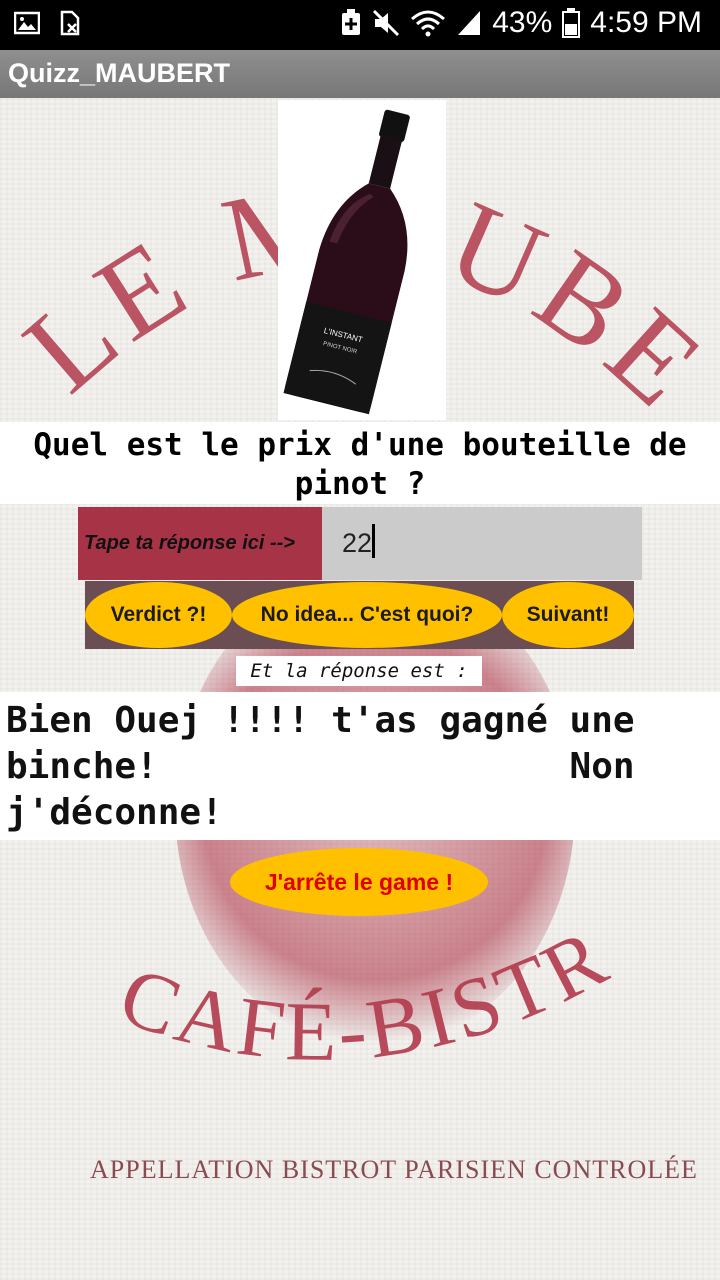 The width and height of the screenshot is (720, 1280). What do you see at coordinates (27, 23) in the screenshot?
I see `image-icon` at bounding box center [27, 23].